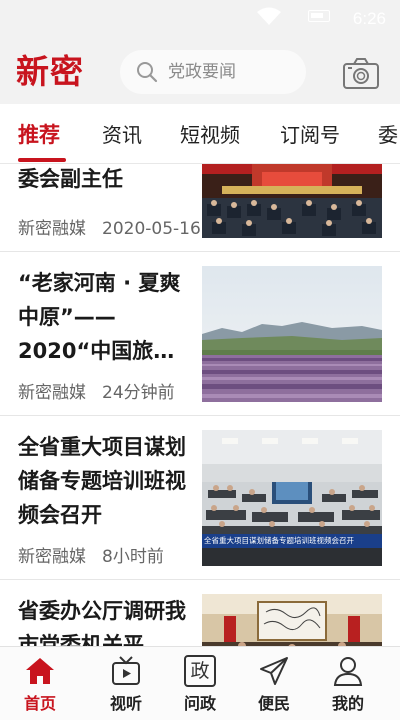 Image resolution: width=400 pixels, height=720 pixels. Describe the element at coordinates (199, 703) in the screenshot. I see `nav-label: 问政` at that location.